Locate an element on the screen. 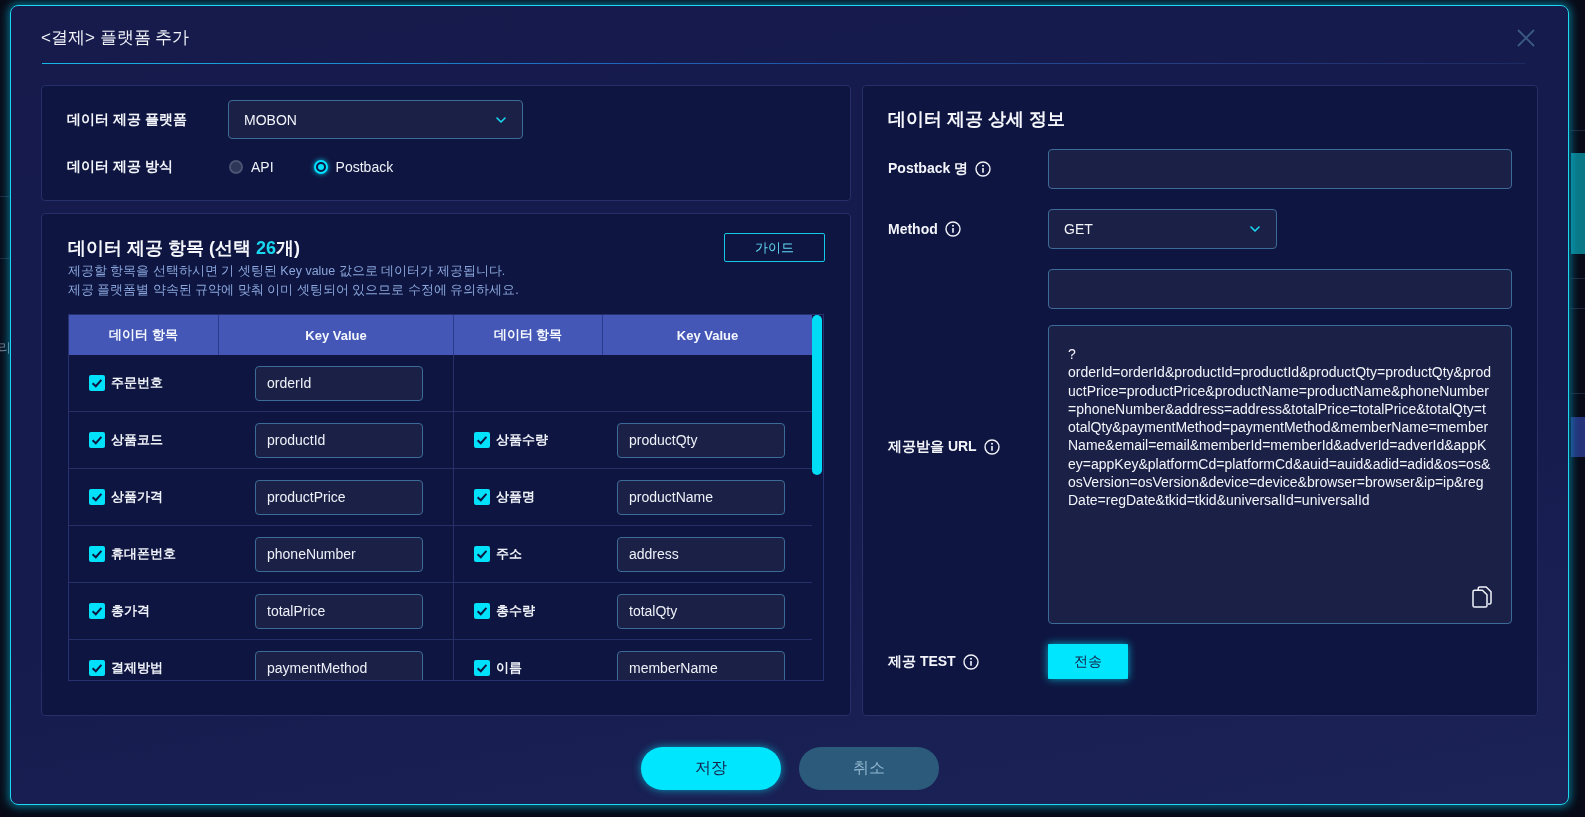  key-value-input: productPrice is located at coordinates (339, 497).